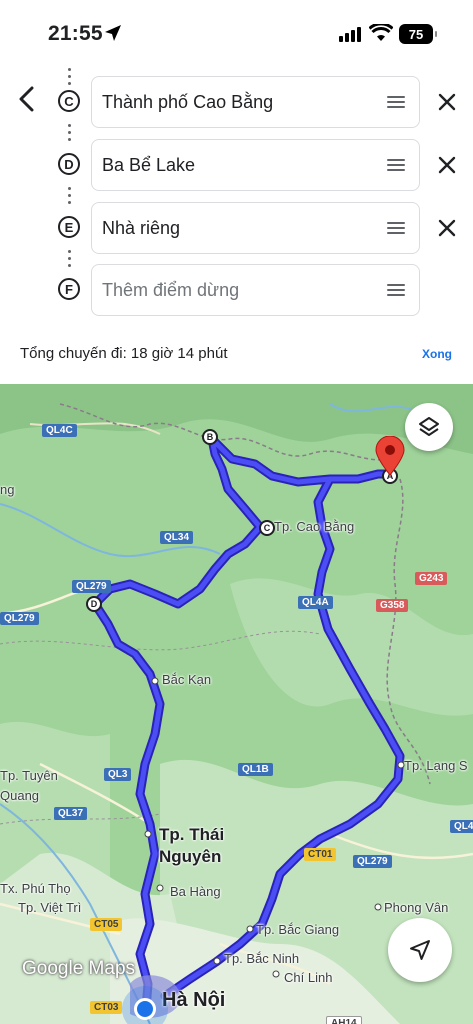  Describe the element at coordinates (195, 891) in the screenshot. I see `place-label: Ba Hàng` at that location.